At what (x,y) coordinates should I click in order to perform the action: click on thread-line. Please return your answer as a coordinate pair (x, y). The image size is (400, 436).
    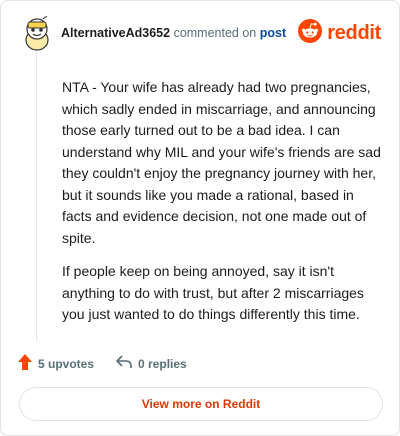
    Looking at the image, I should click on (36, 197).